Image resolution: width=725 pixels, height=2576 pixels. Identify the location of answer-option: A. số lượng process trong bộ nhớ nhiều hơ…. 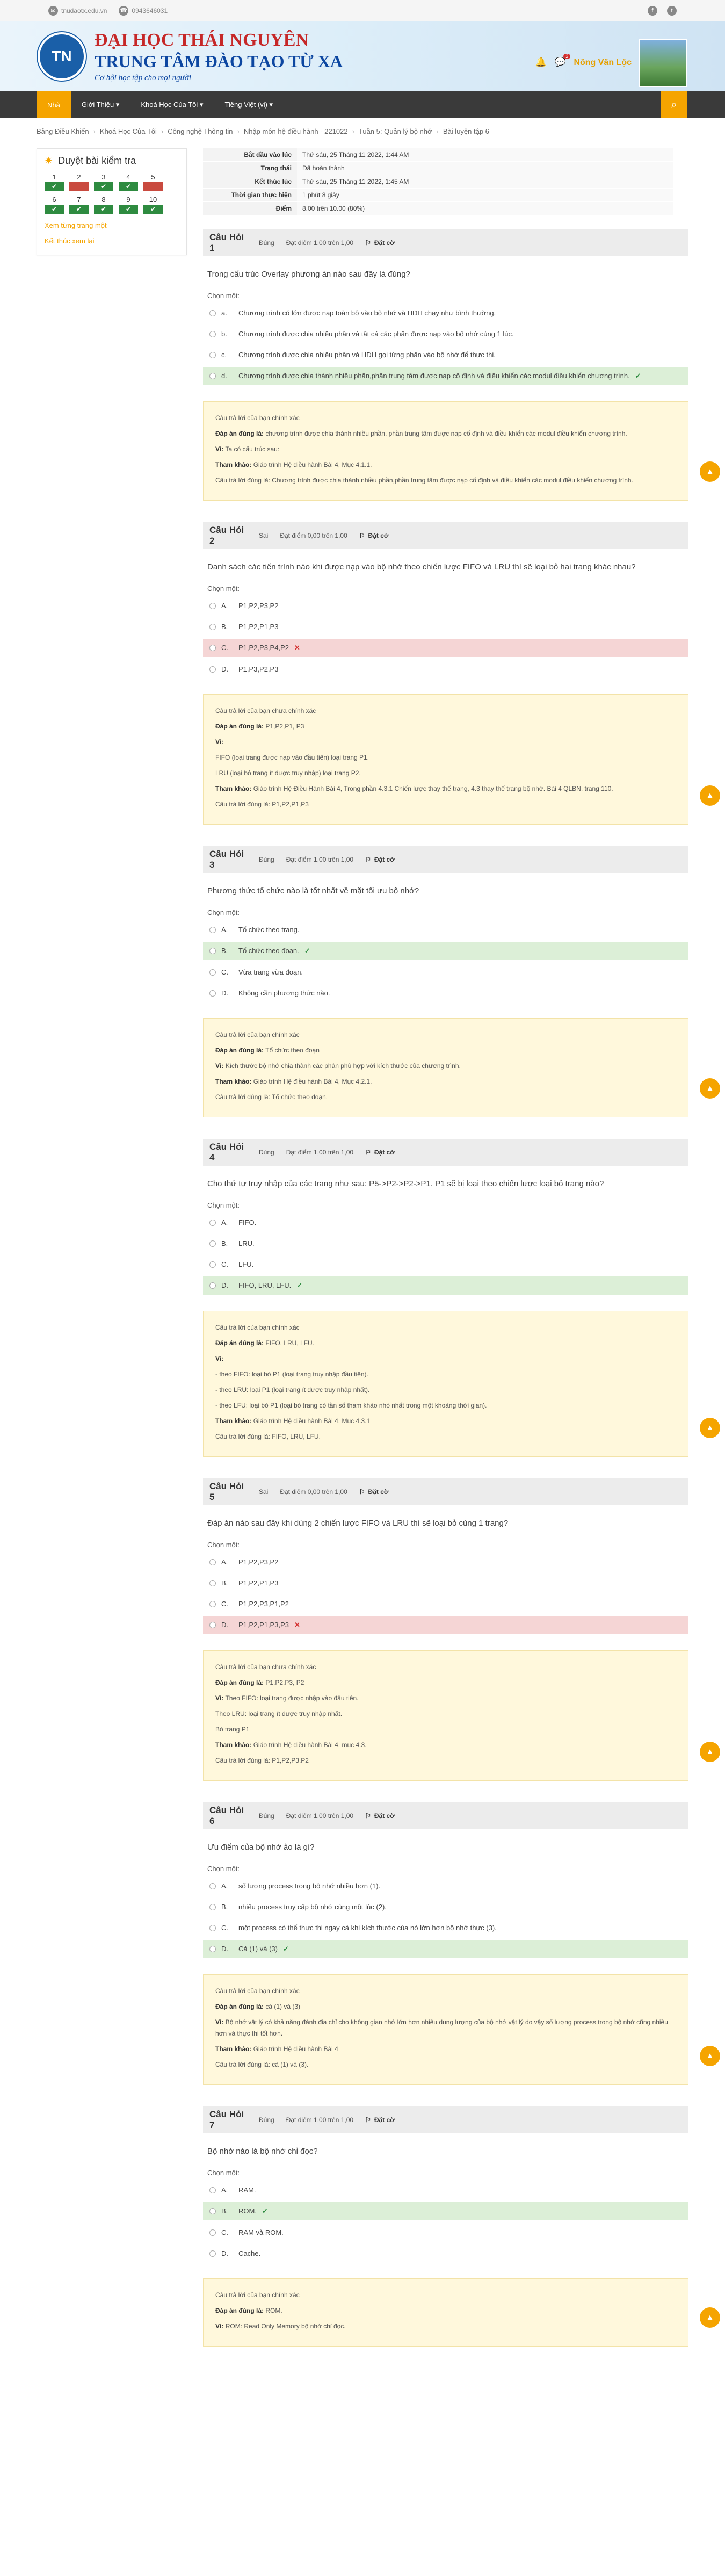
(446, 1886).